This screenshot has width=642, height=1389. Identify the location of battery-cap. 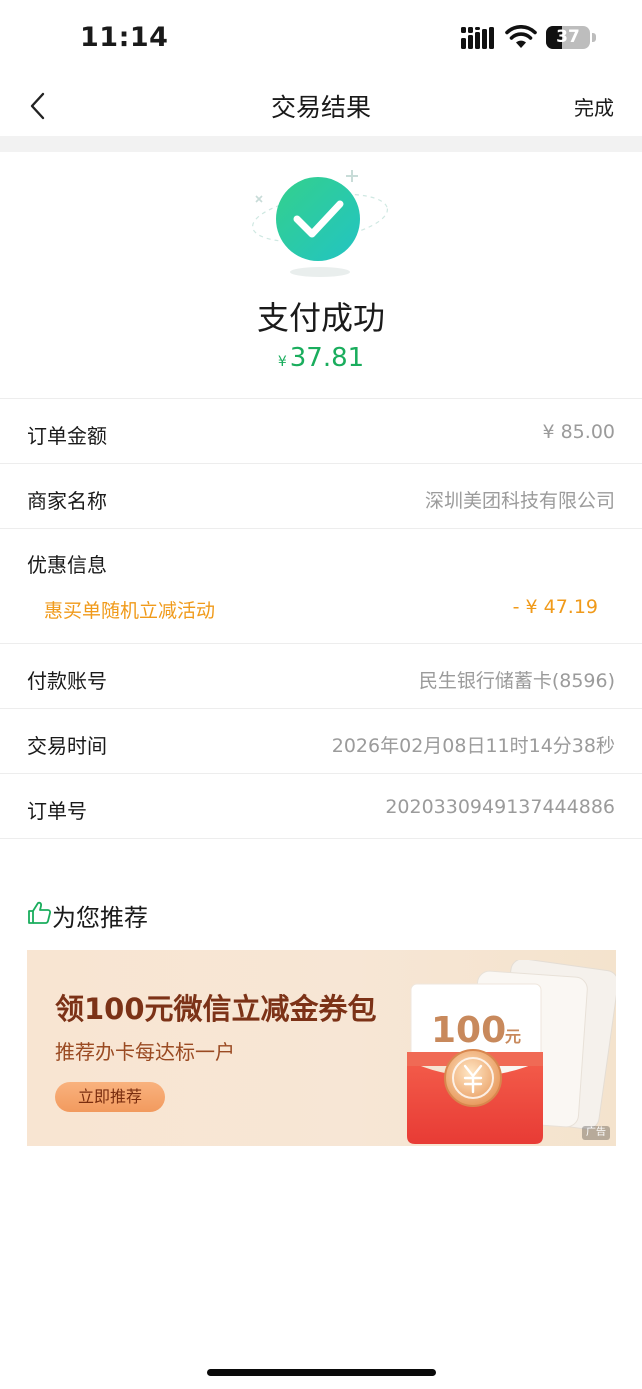
(594, 37).